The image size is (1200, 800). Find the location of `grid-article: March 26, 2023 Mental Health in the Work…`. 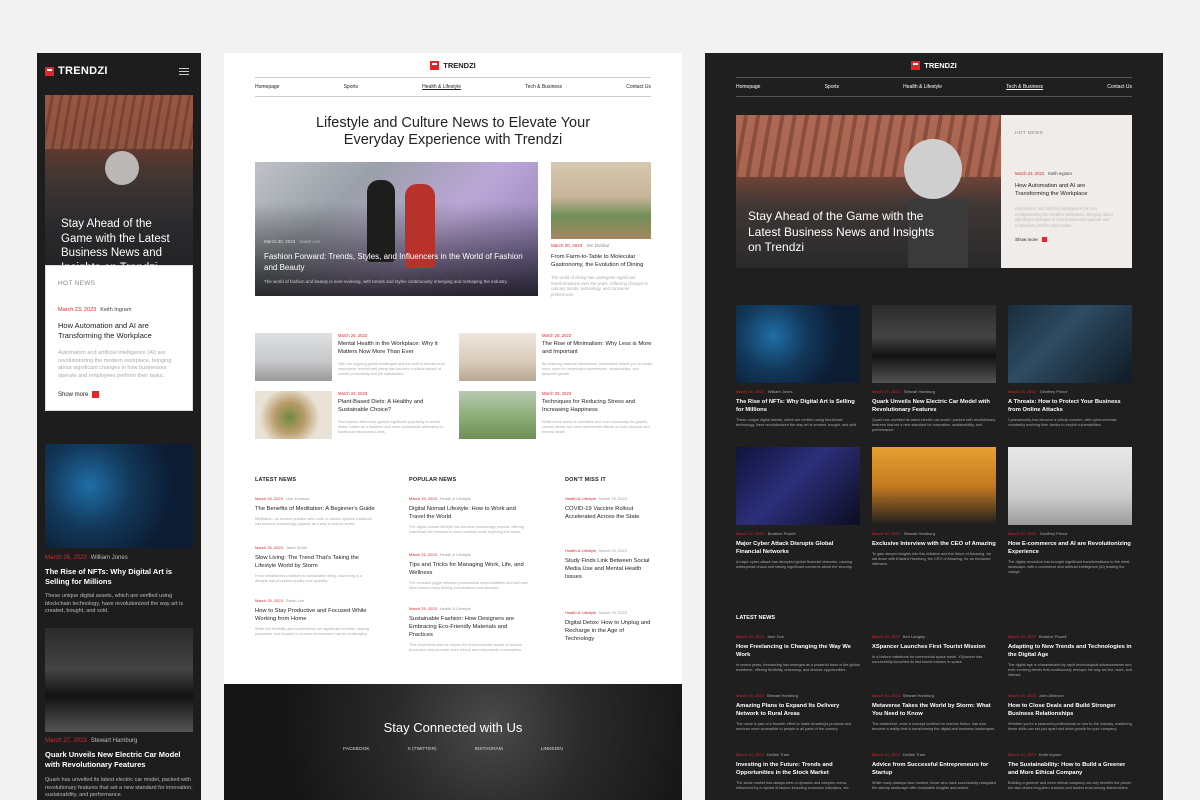

grid-article: March 26, 2023 Mental Health in the Work… is located at coordinates (353, 359).